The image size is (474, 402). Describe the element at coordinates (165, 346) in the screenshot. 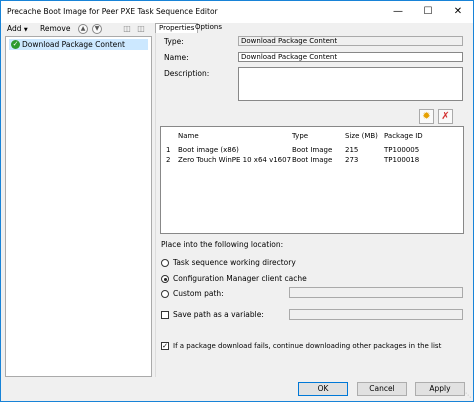

I see `continue-on-failure-checkbox: ✓` at that location.